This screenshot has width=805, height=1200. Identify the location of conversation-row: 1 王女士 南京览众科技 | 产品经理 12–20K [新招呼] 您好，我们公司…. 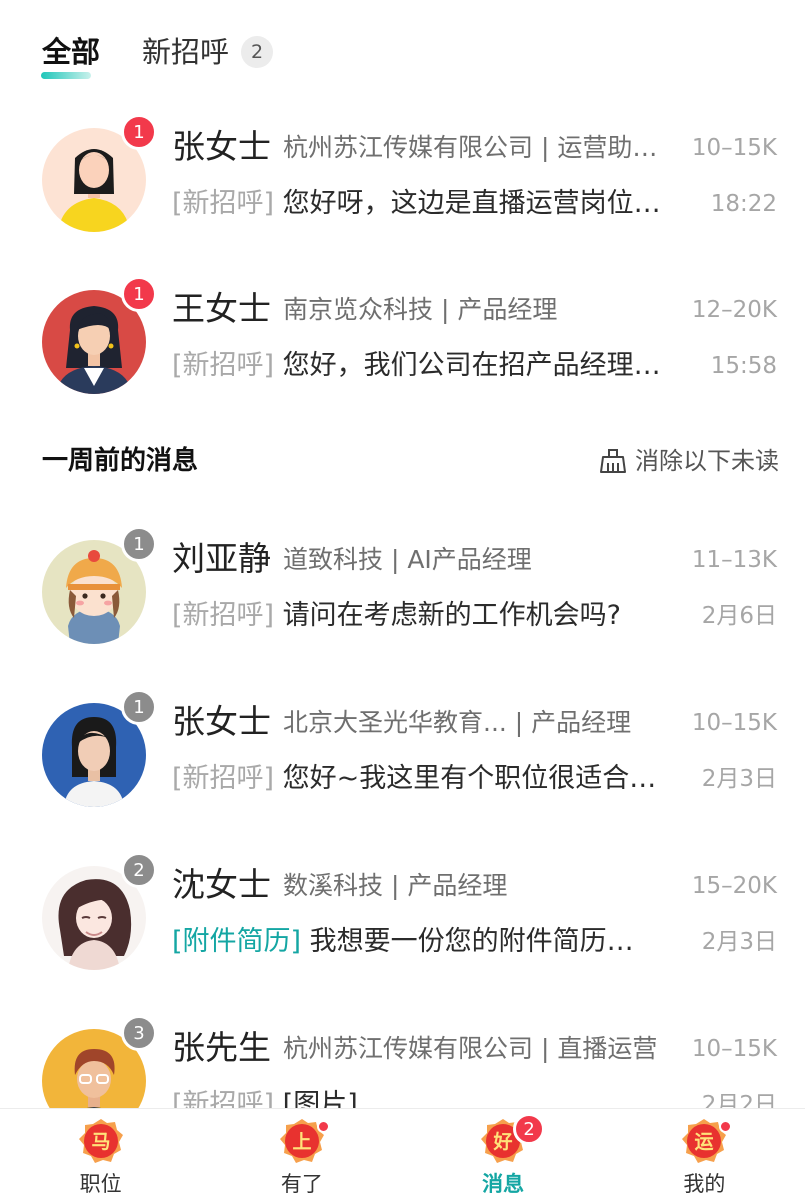
(402, 348).